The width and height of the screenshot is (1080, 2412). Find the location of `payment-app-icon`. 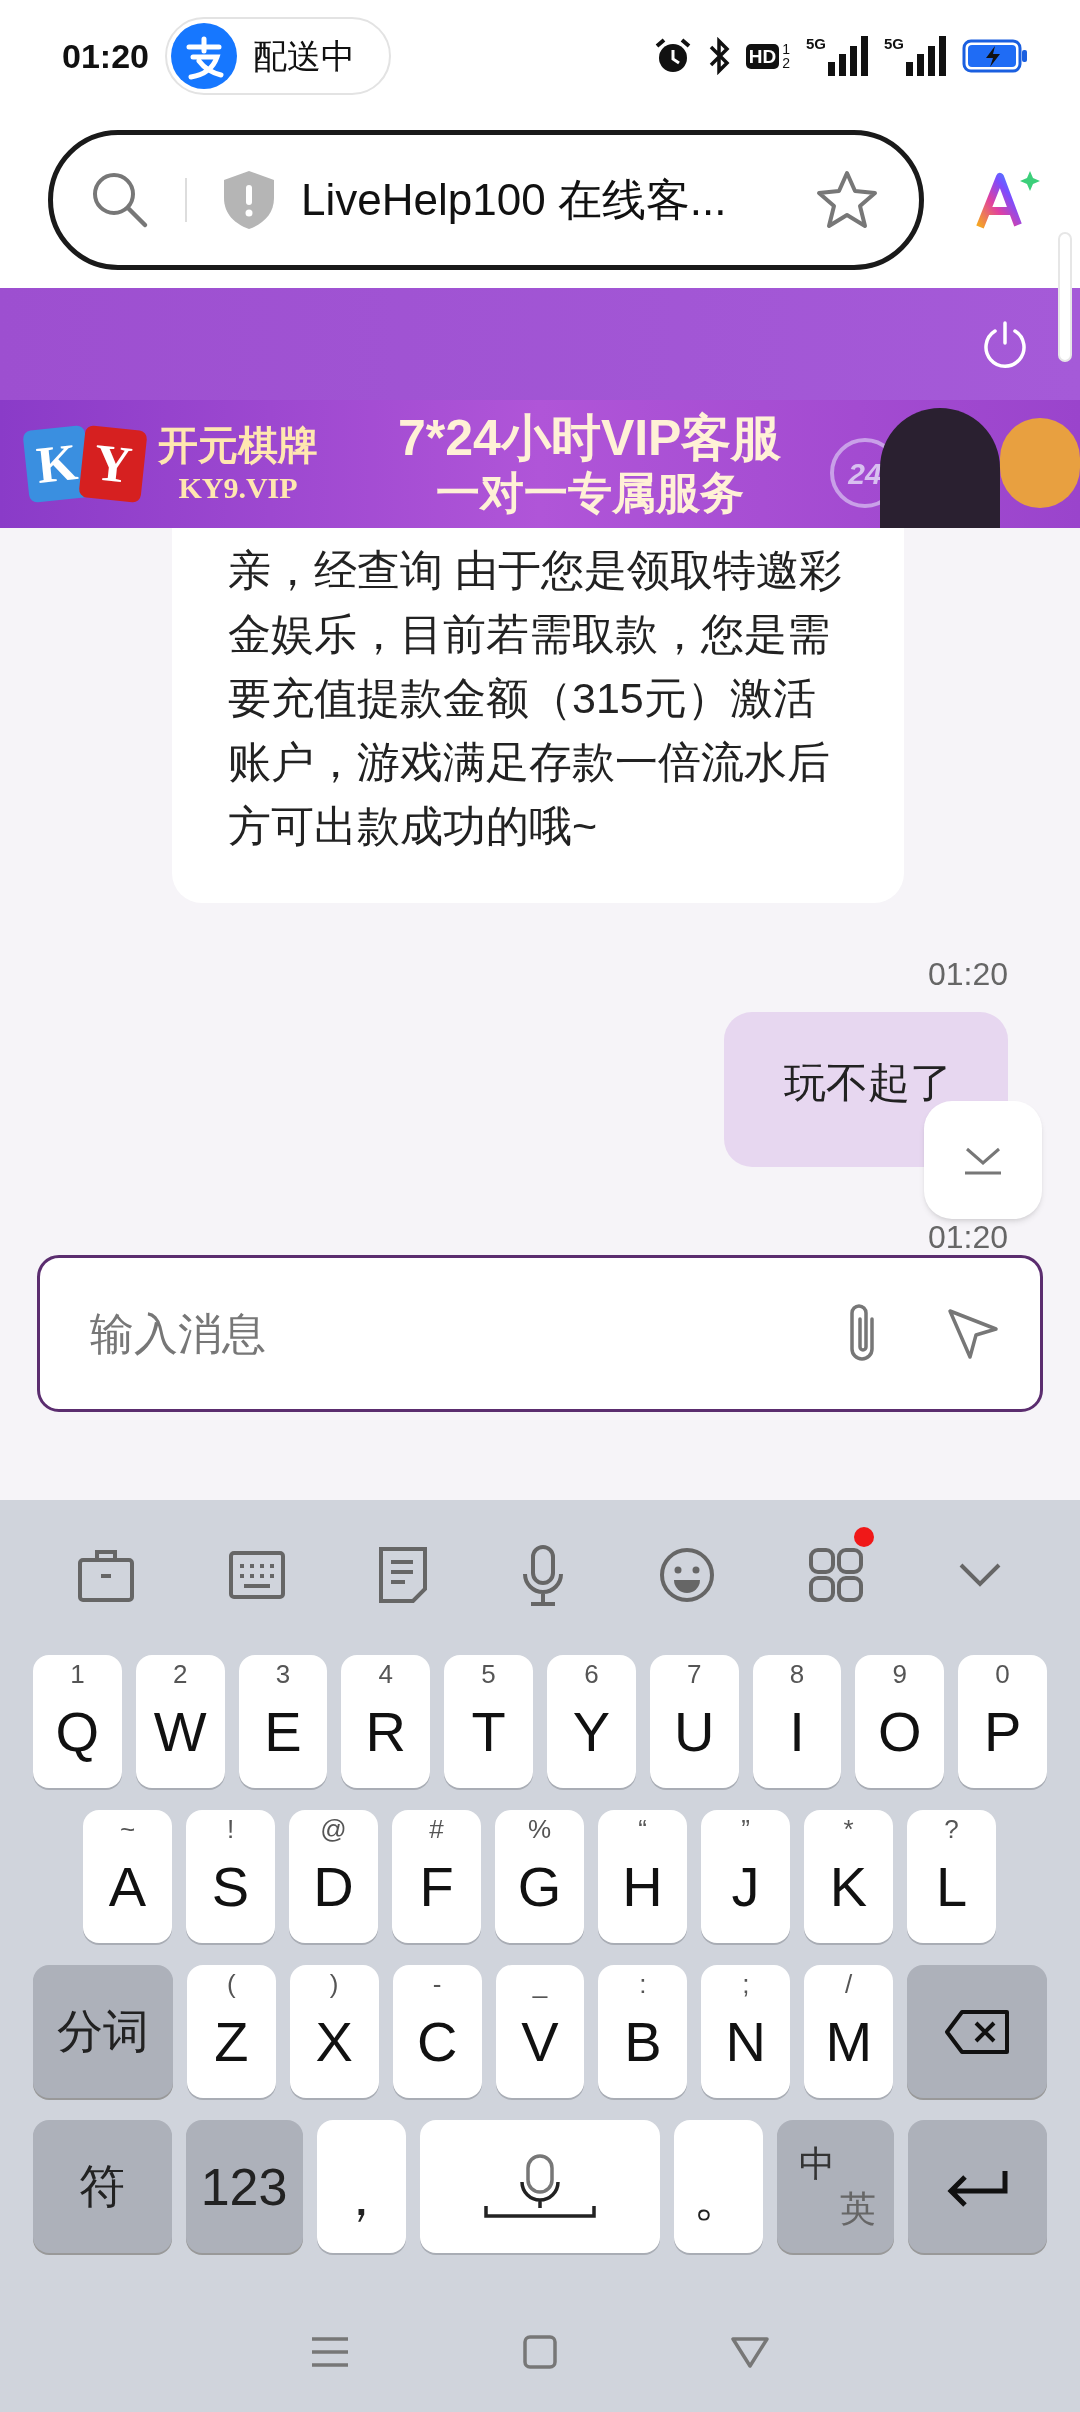

payment-app-icon is located at coordinates (203, 56).